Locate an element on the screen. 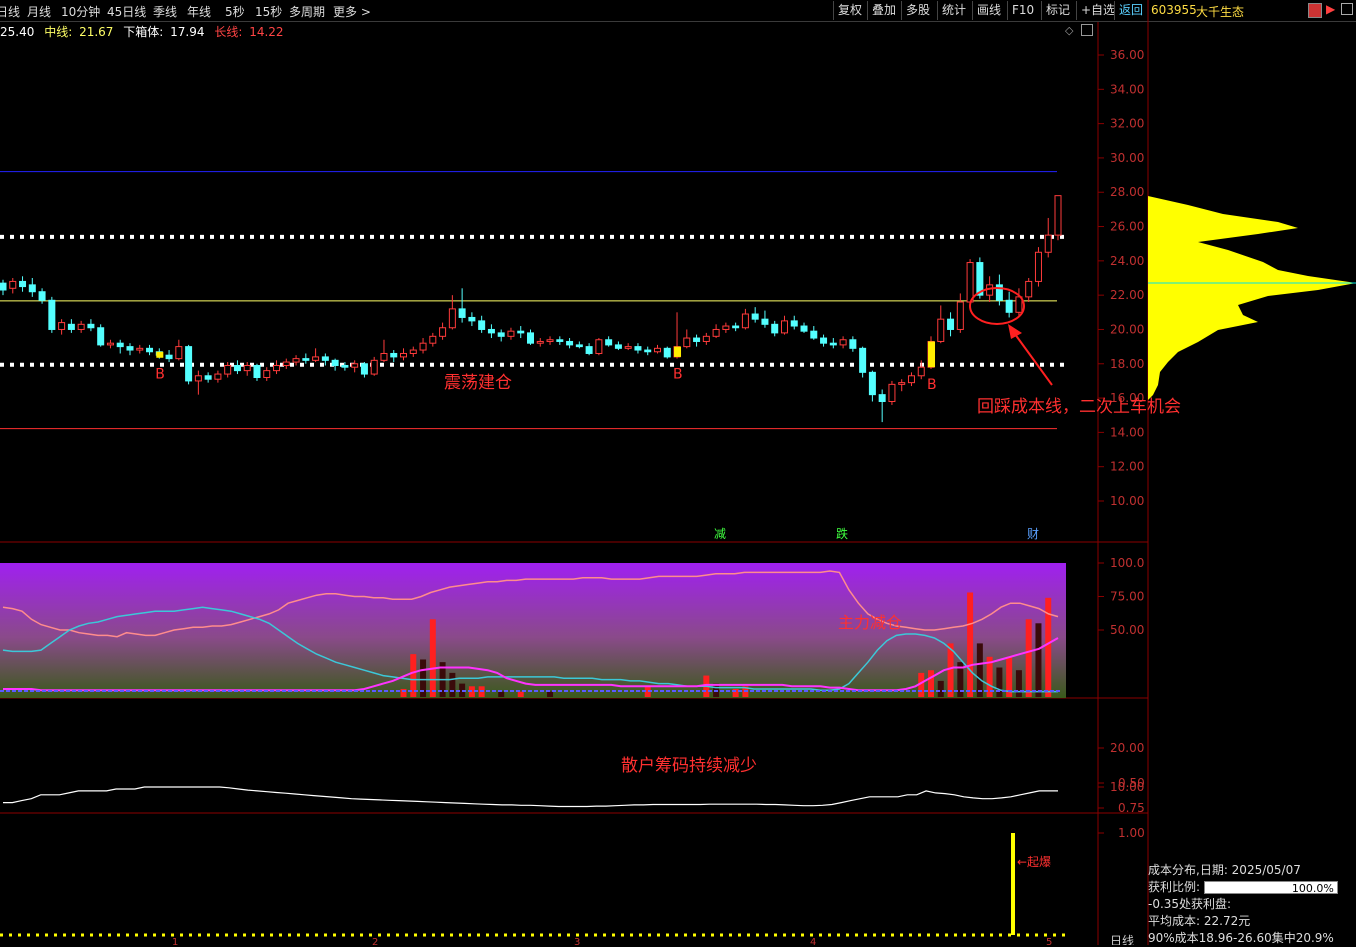 Image resolution: width=1356 pixels, height=947 pixels. profit-ratio-label: 获利比例: is located at coordinates (1174, 887).